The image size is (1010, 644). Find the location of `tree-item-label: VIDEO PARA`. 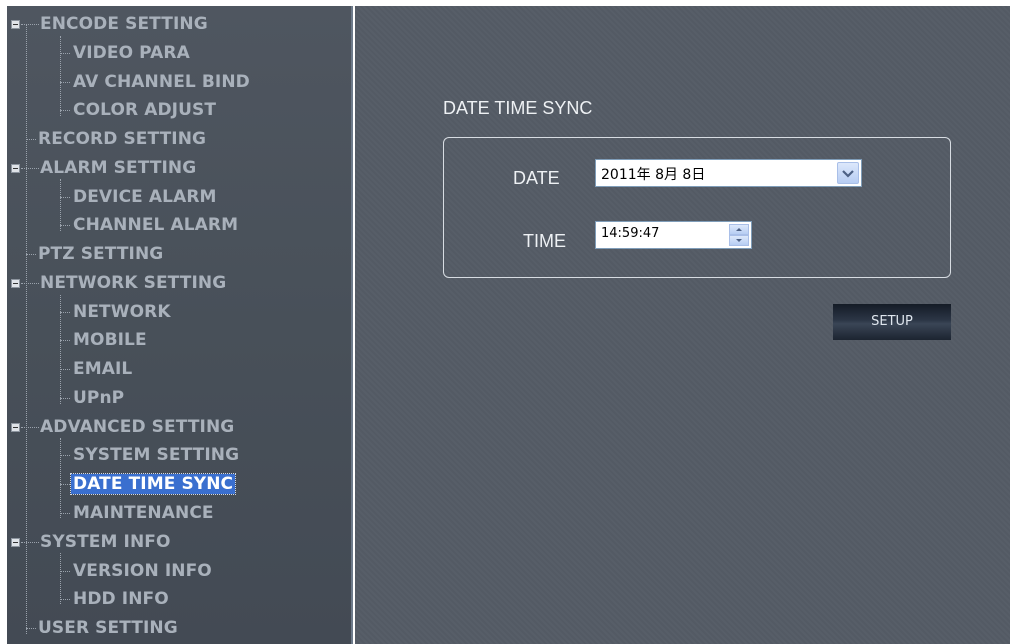

tree-item-label: VIDEO PARA is located at coordinates (131, 53).